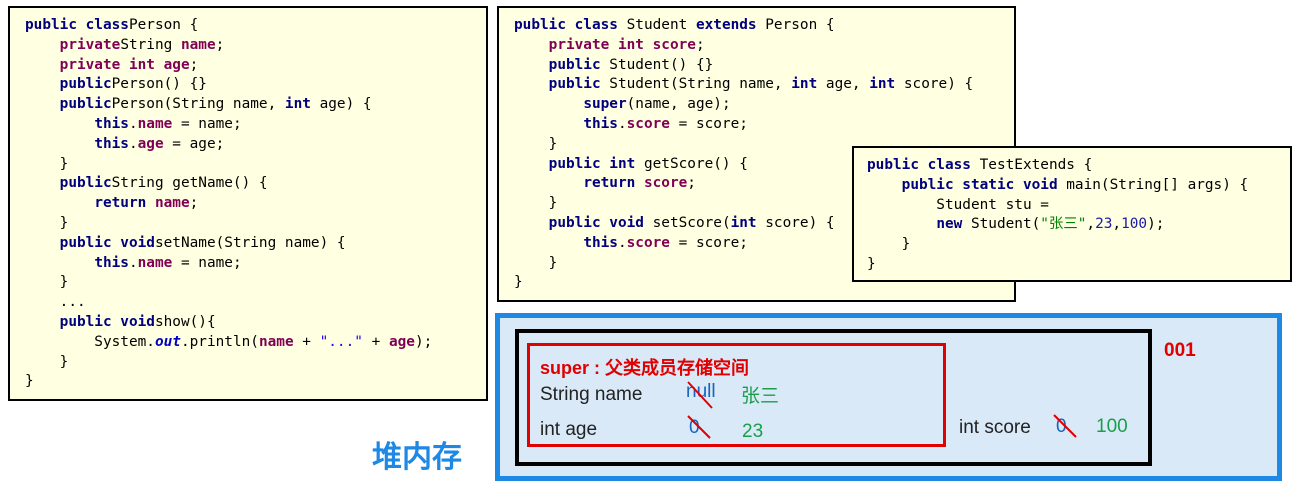 This screenshot has height=488, width=1298. What do you see at coordinates (743, 105) in the screenshot?
I see `code-line: super(name, age);` at bounding box center [743, 105].